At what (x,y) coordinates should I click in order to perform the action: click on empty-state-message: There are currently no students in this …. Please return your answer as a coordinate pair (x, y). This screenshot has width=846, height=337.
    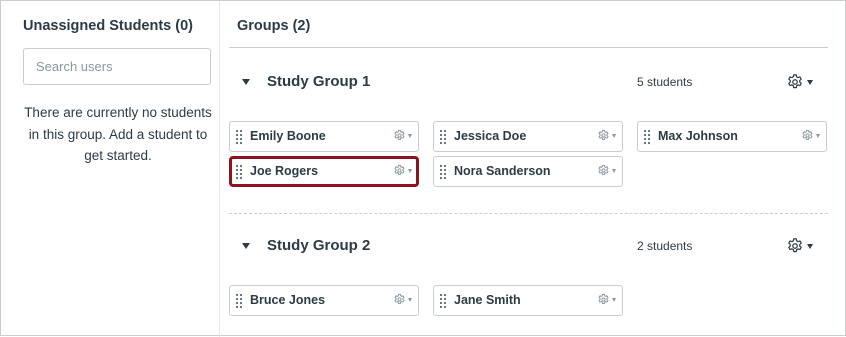
    Looking at the image, I should click on (118, 134).